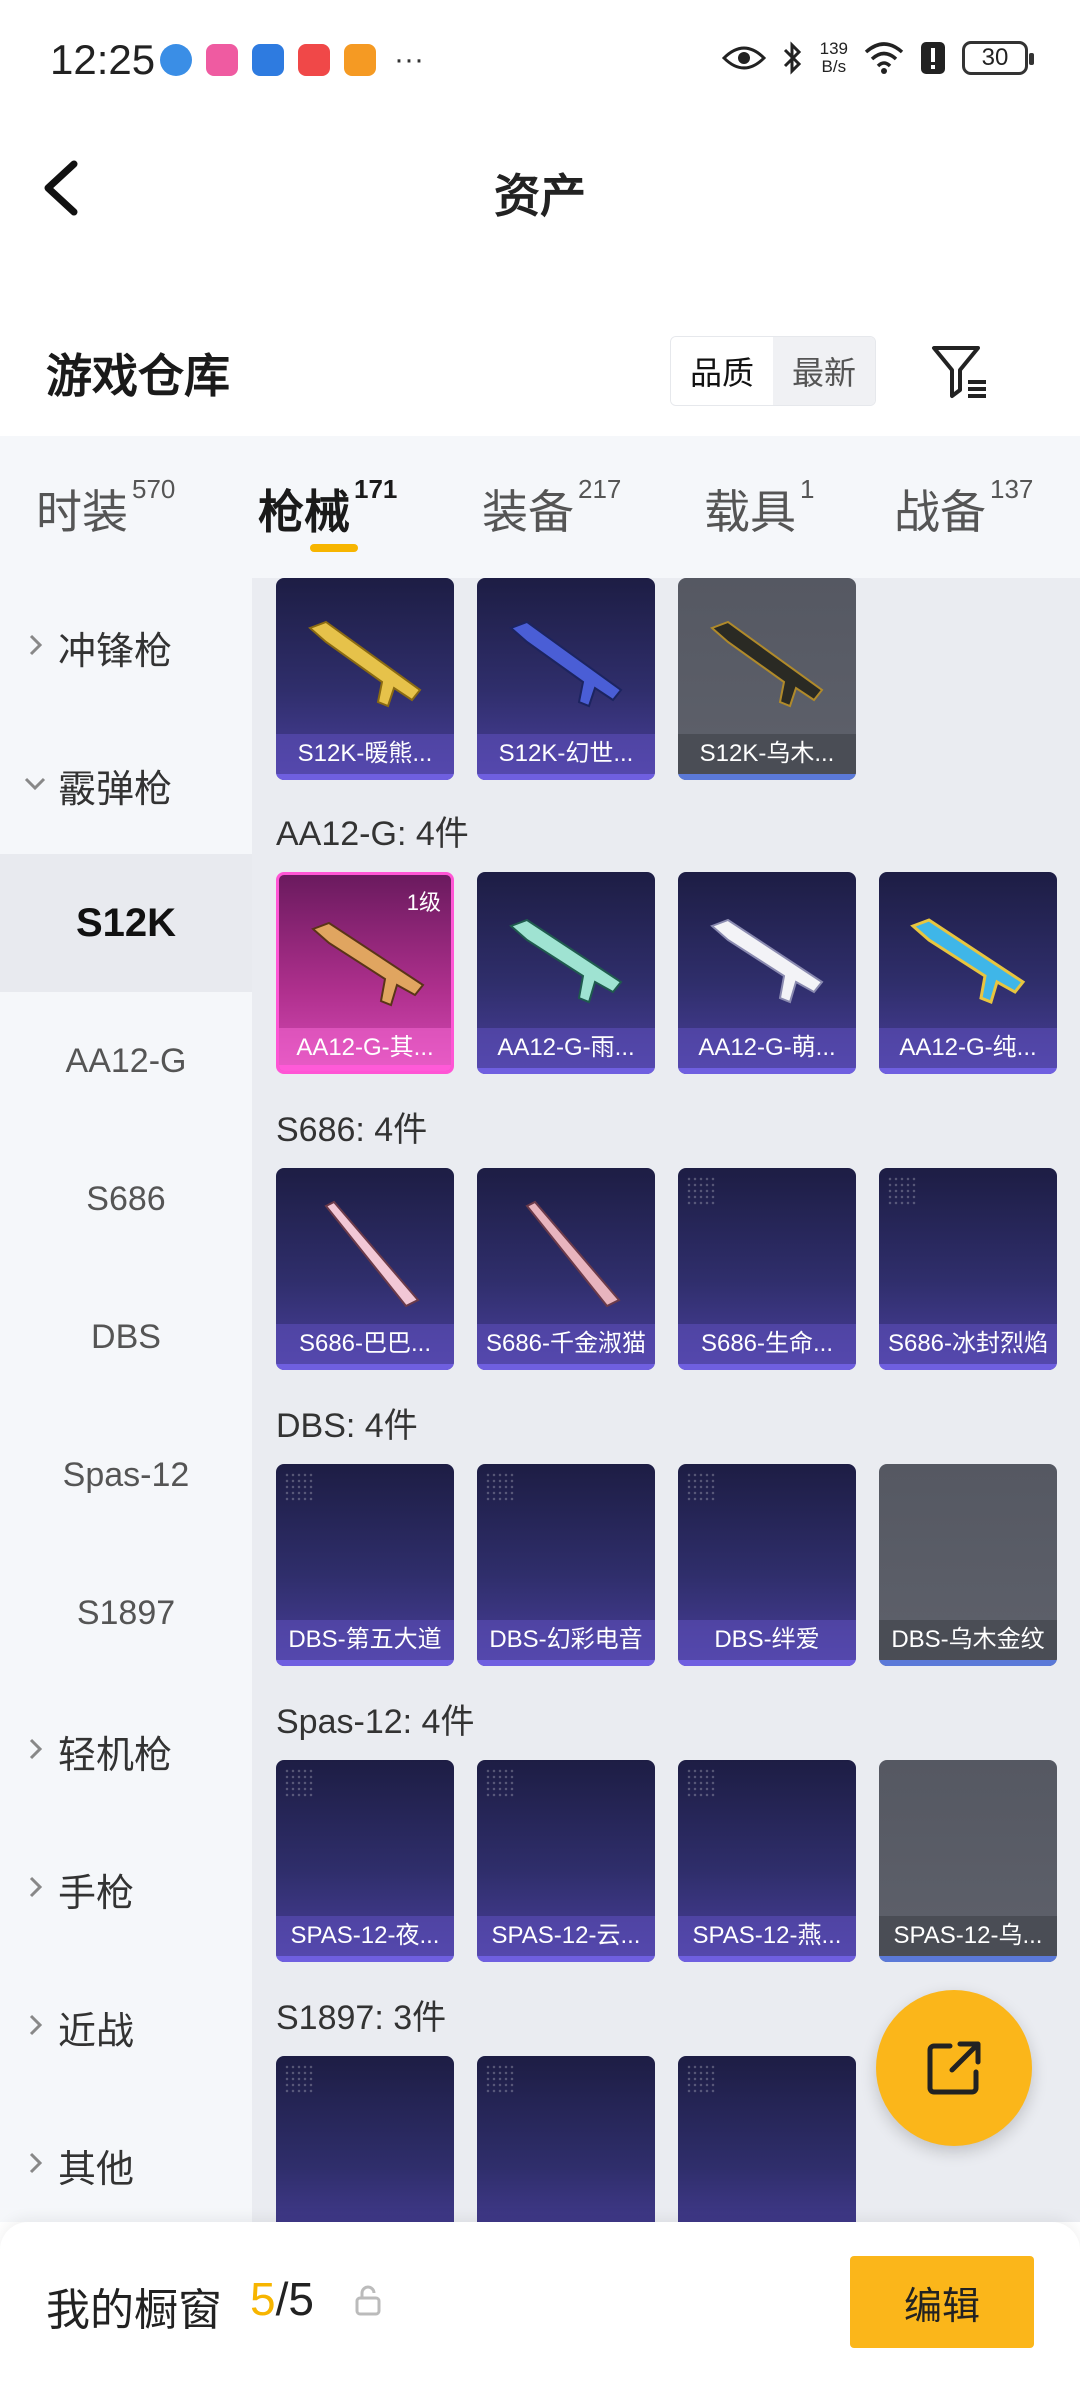 This screenshot has height=2382, width=1080. What do you see at coordinates (126, 1751) in the screenshot?
I see `side-group-lmg: 轻机枪` at bounding box center [126, 1751].